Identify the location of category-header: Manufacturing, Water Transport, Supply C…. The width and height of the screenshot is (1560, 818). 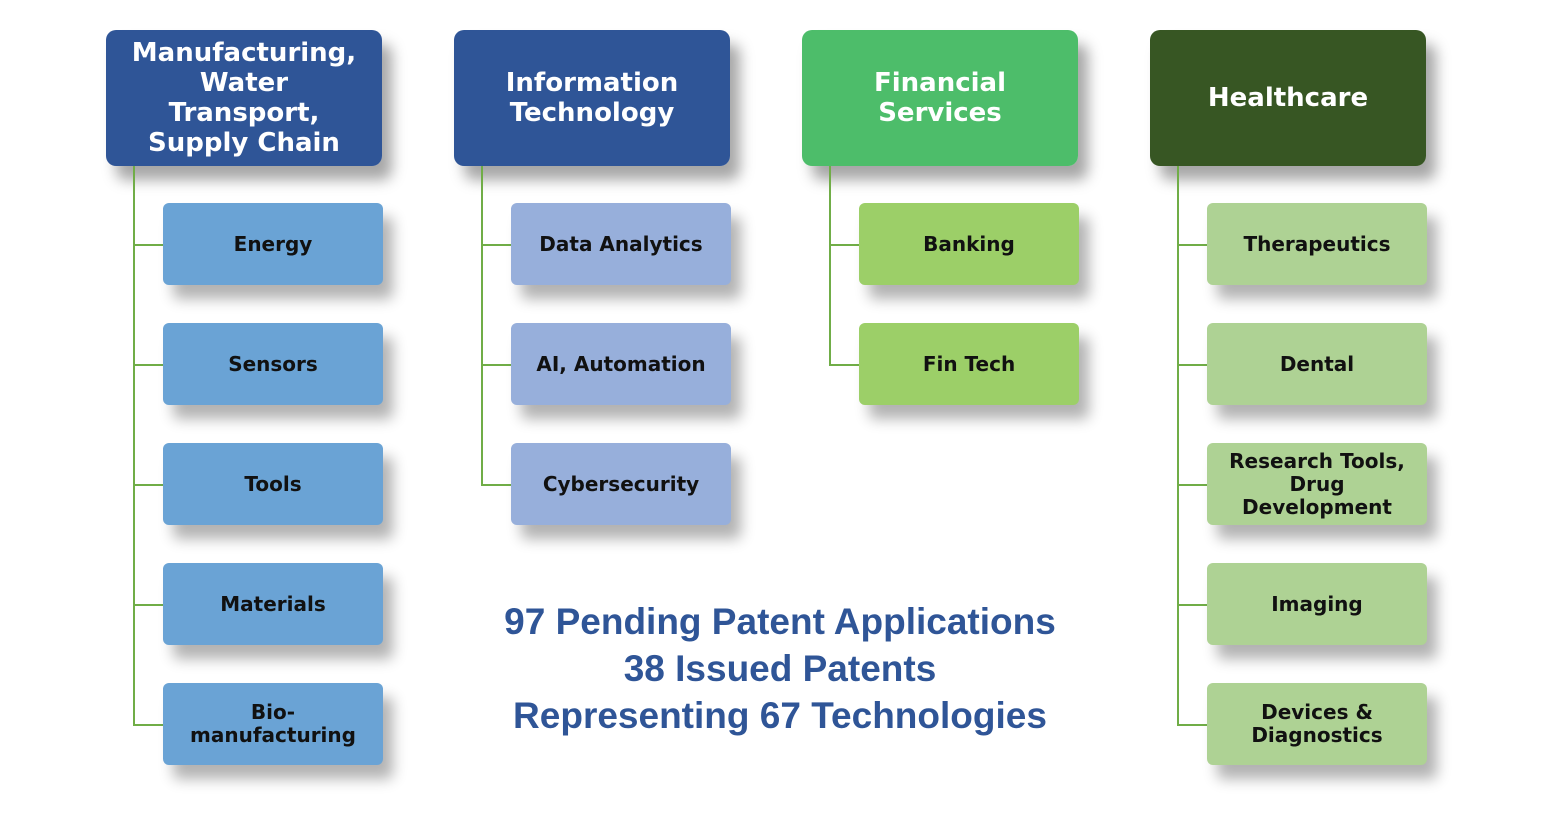
(244, 98).